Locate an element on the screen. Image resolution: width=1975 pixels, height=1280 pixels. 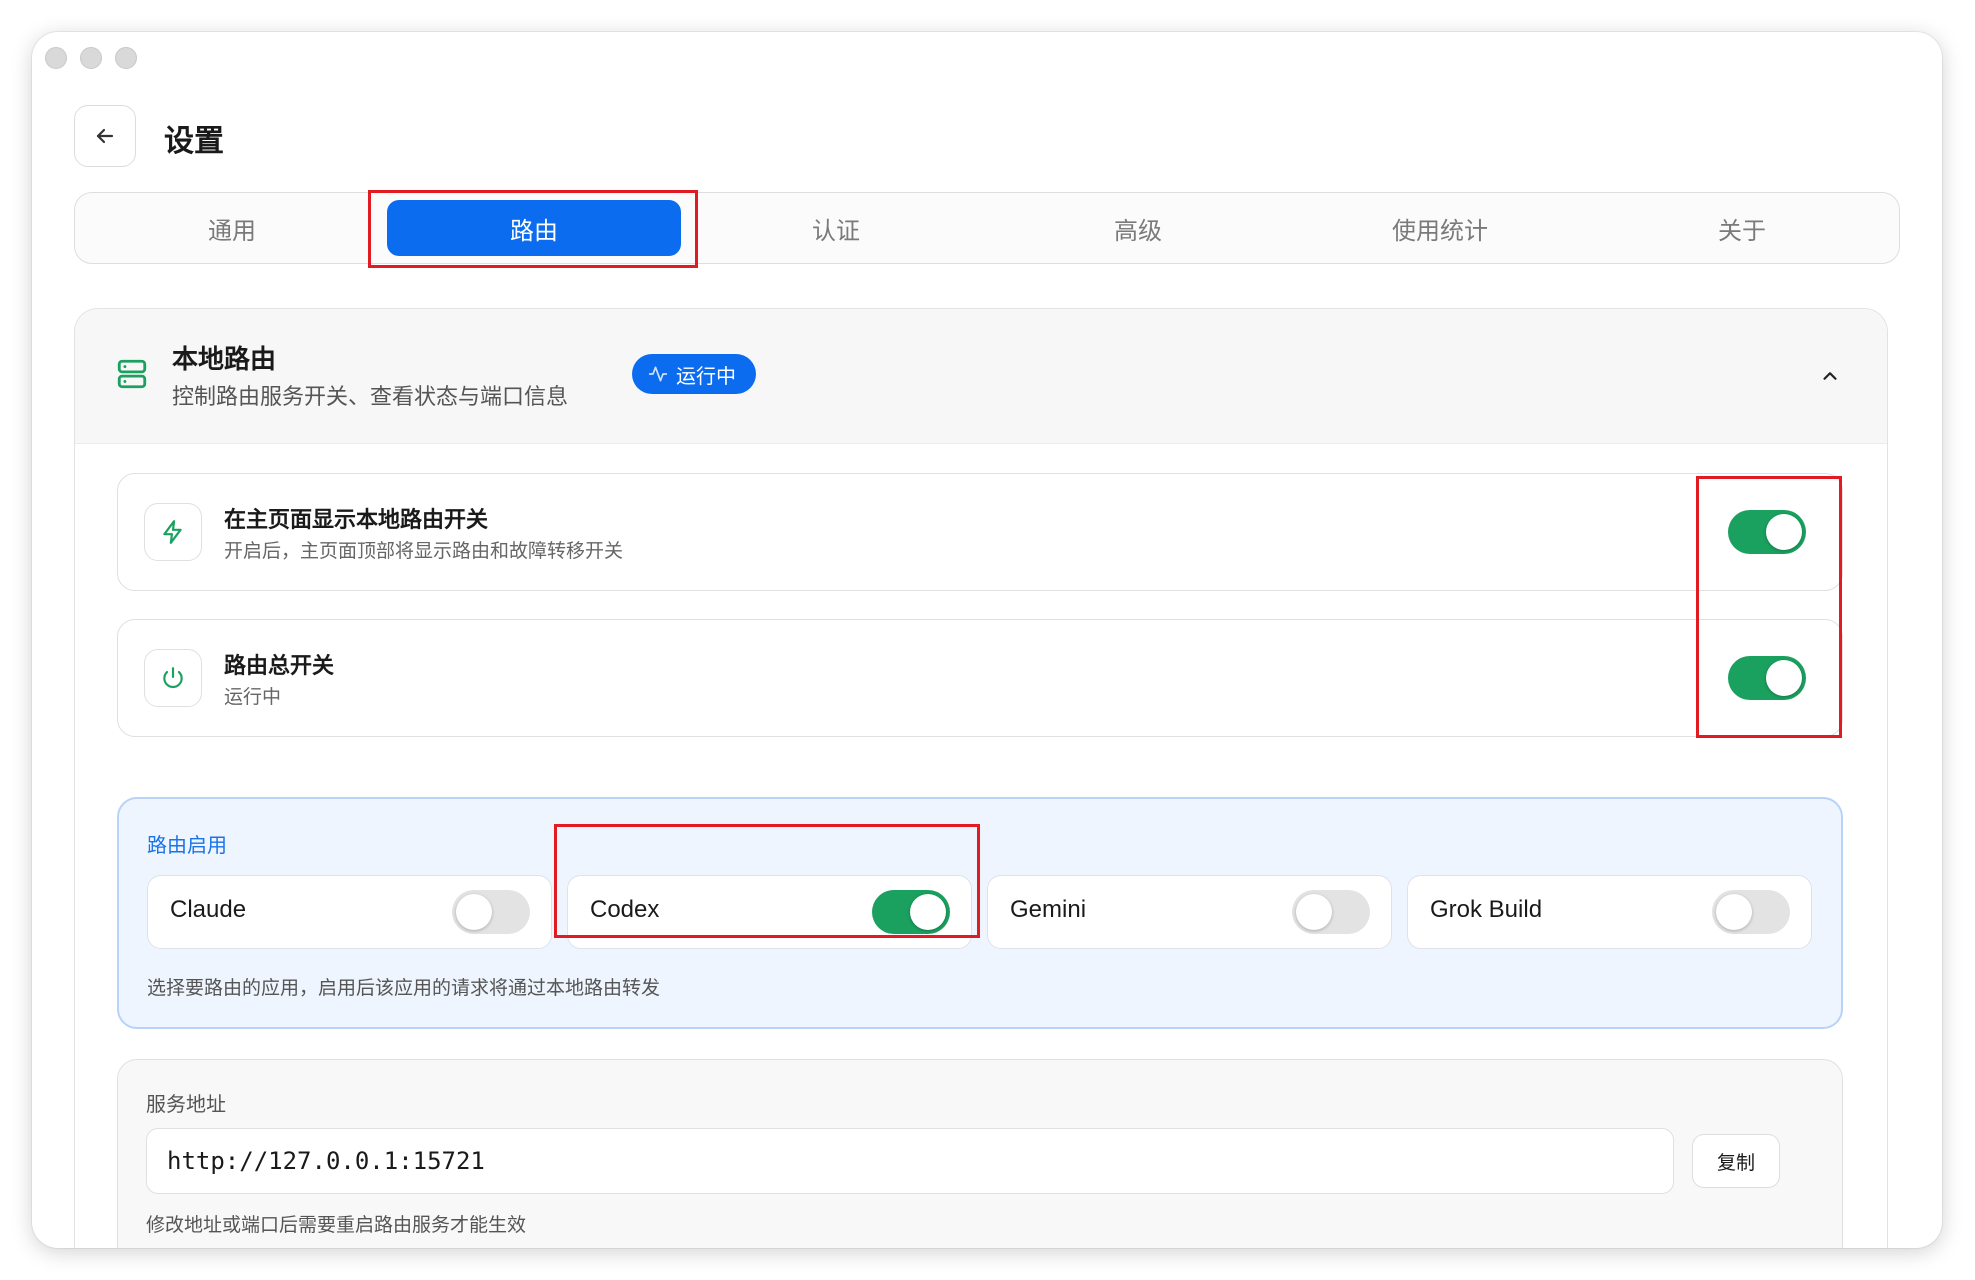
gemini-toggle is located at coordinates (1331, 912).